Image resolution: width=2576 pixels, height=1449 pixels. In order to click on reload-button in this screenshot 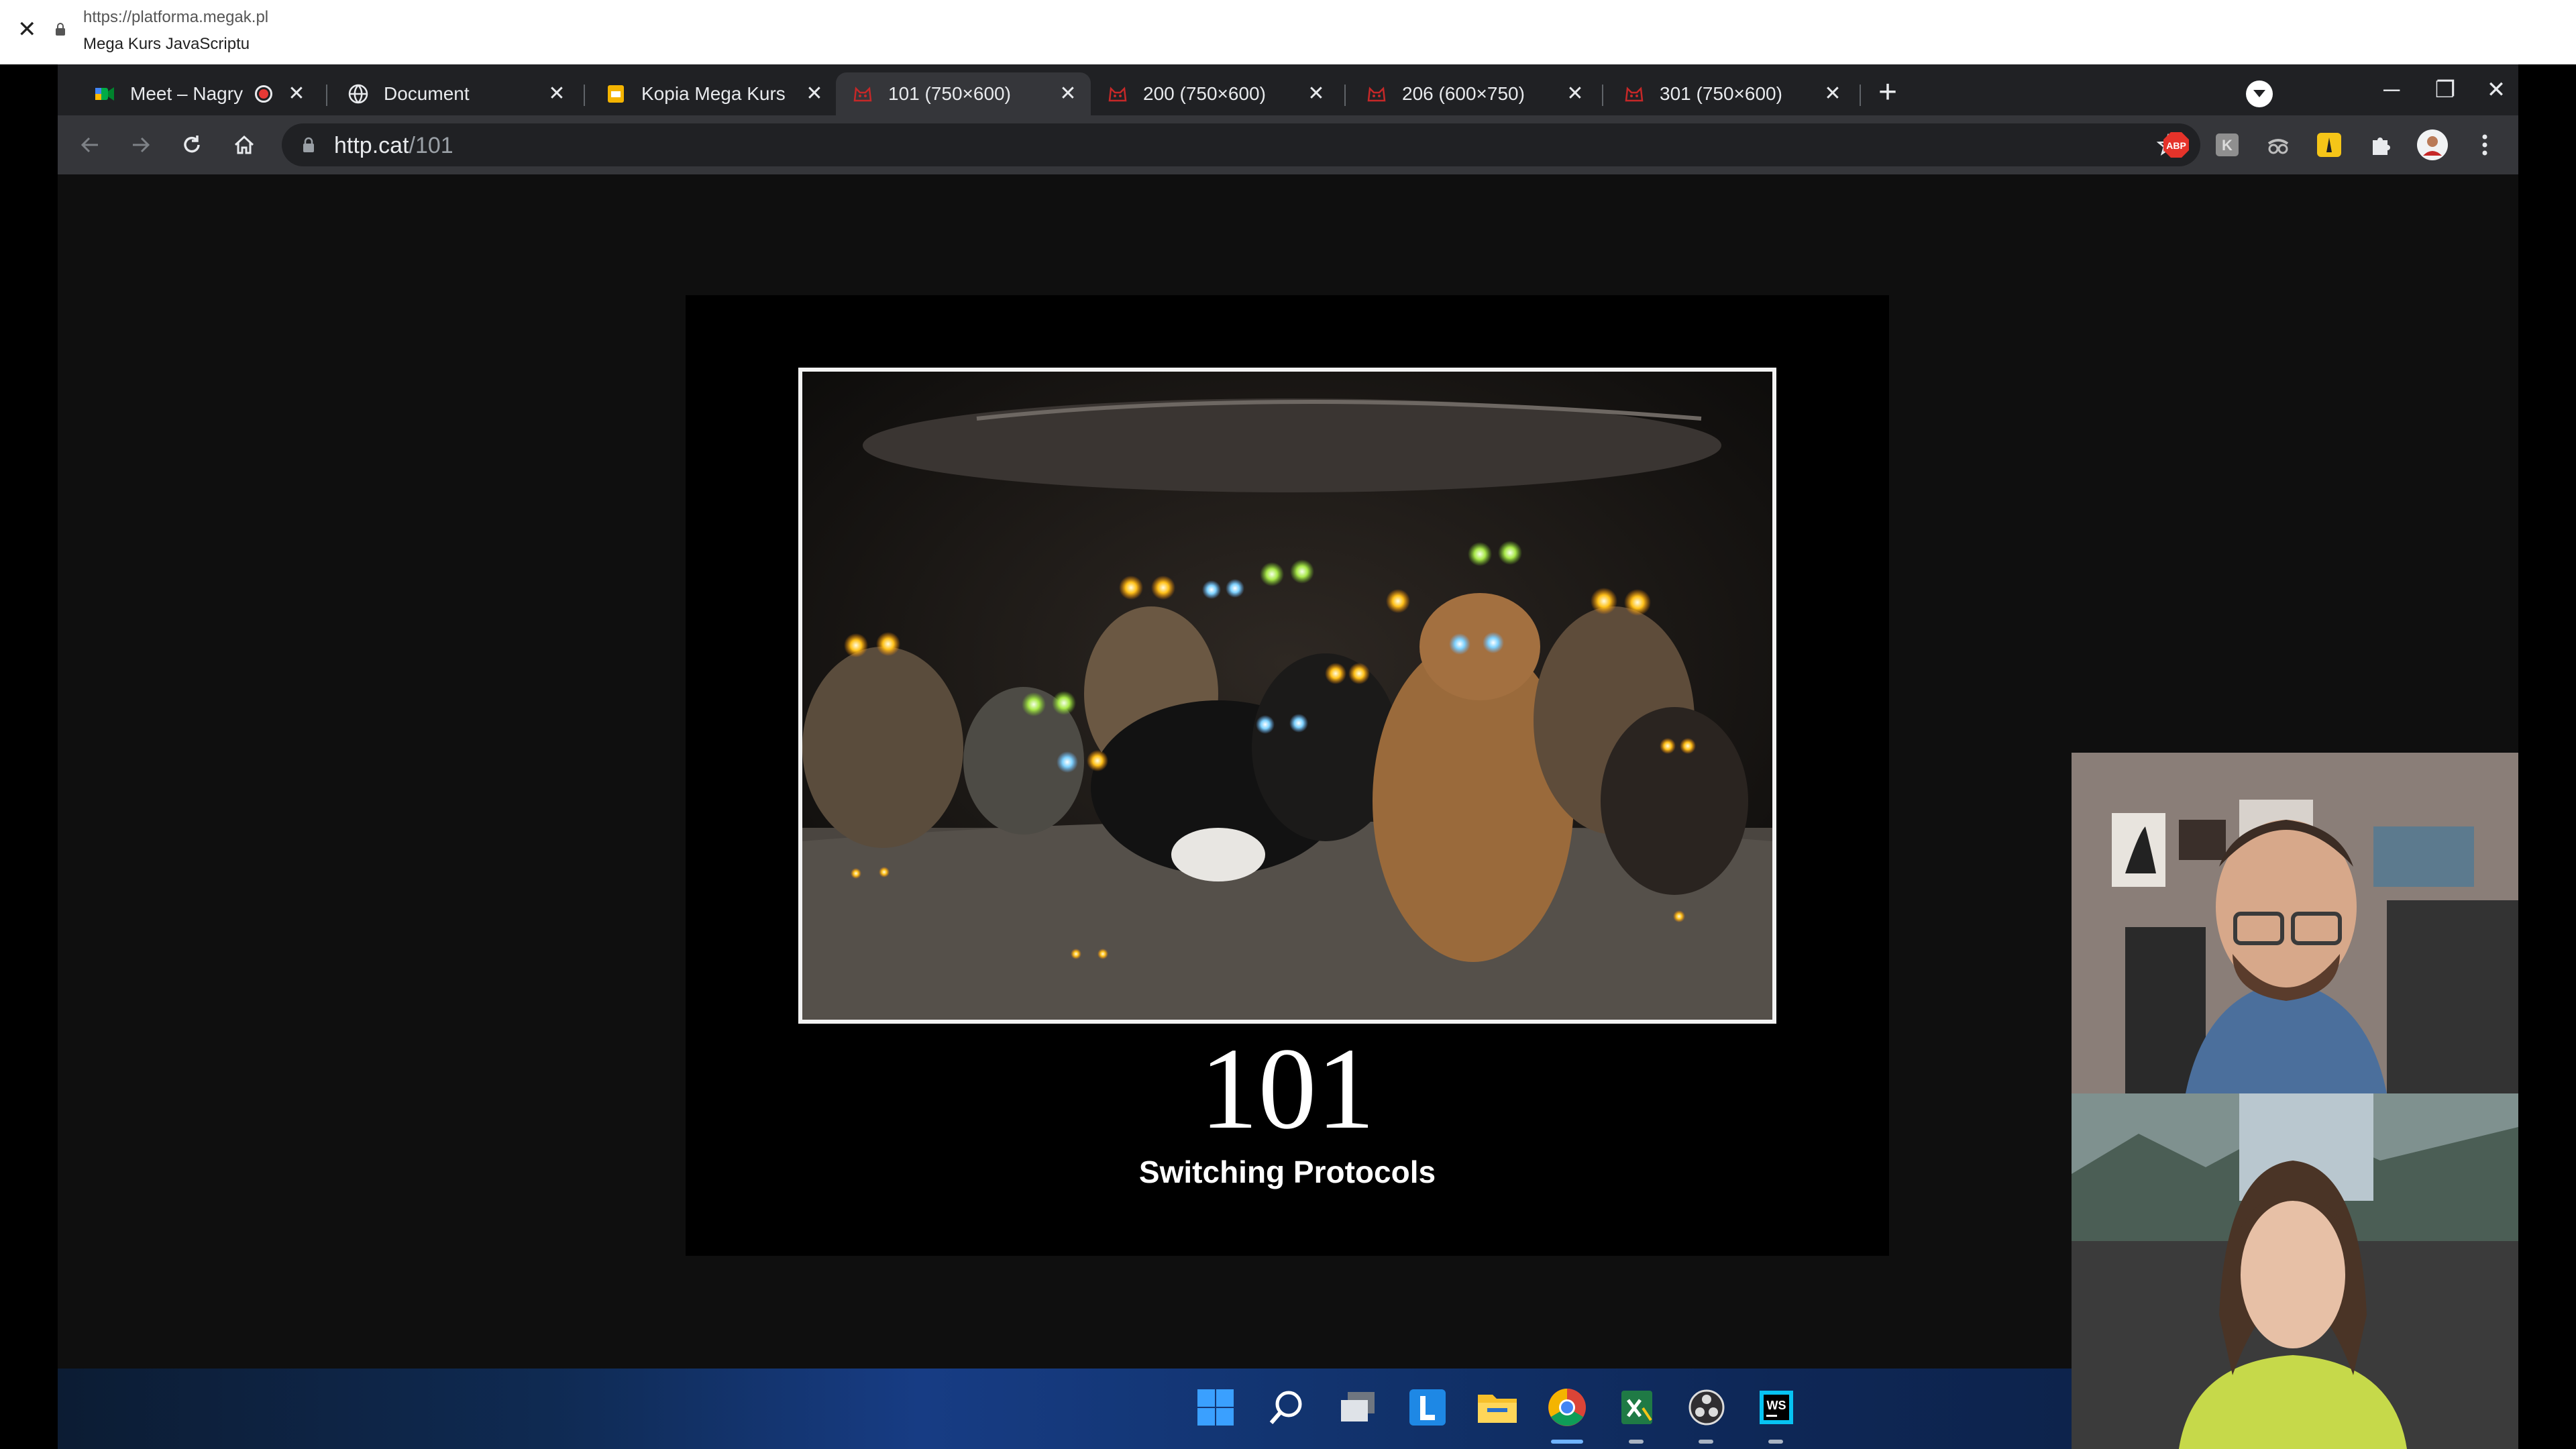, I will do `click(191, 144)`.